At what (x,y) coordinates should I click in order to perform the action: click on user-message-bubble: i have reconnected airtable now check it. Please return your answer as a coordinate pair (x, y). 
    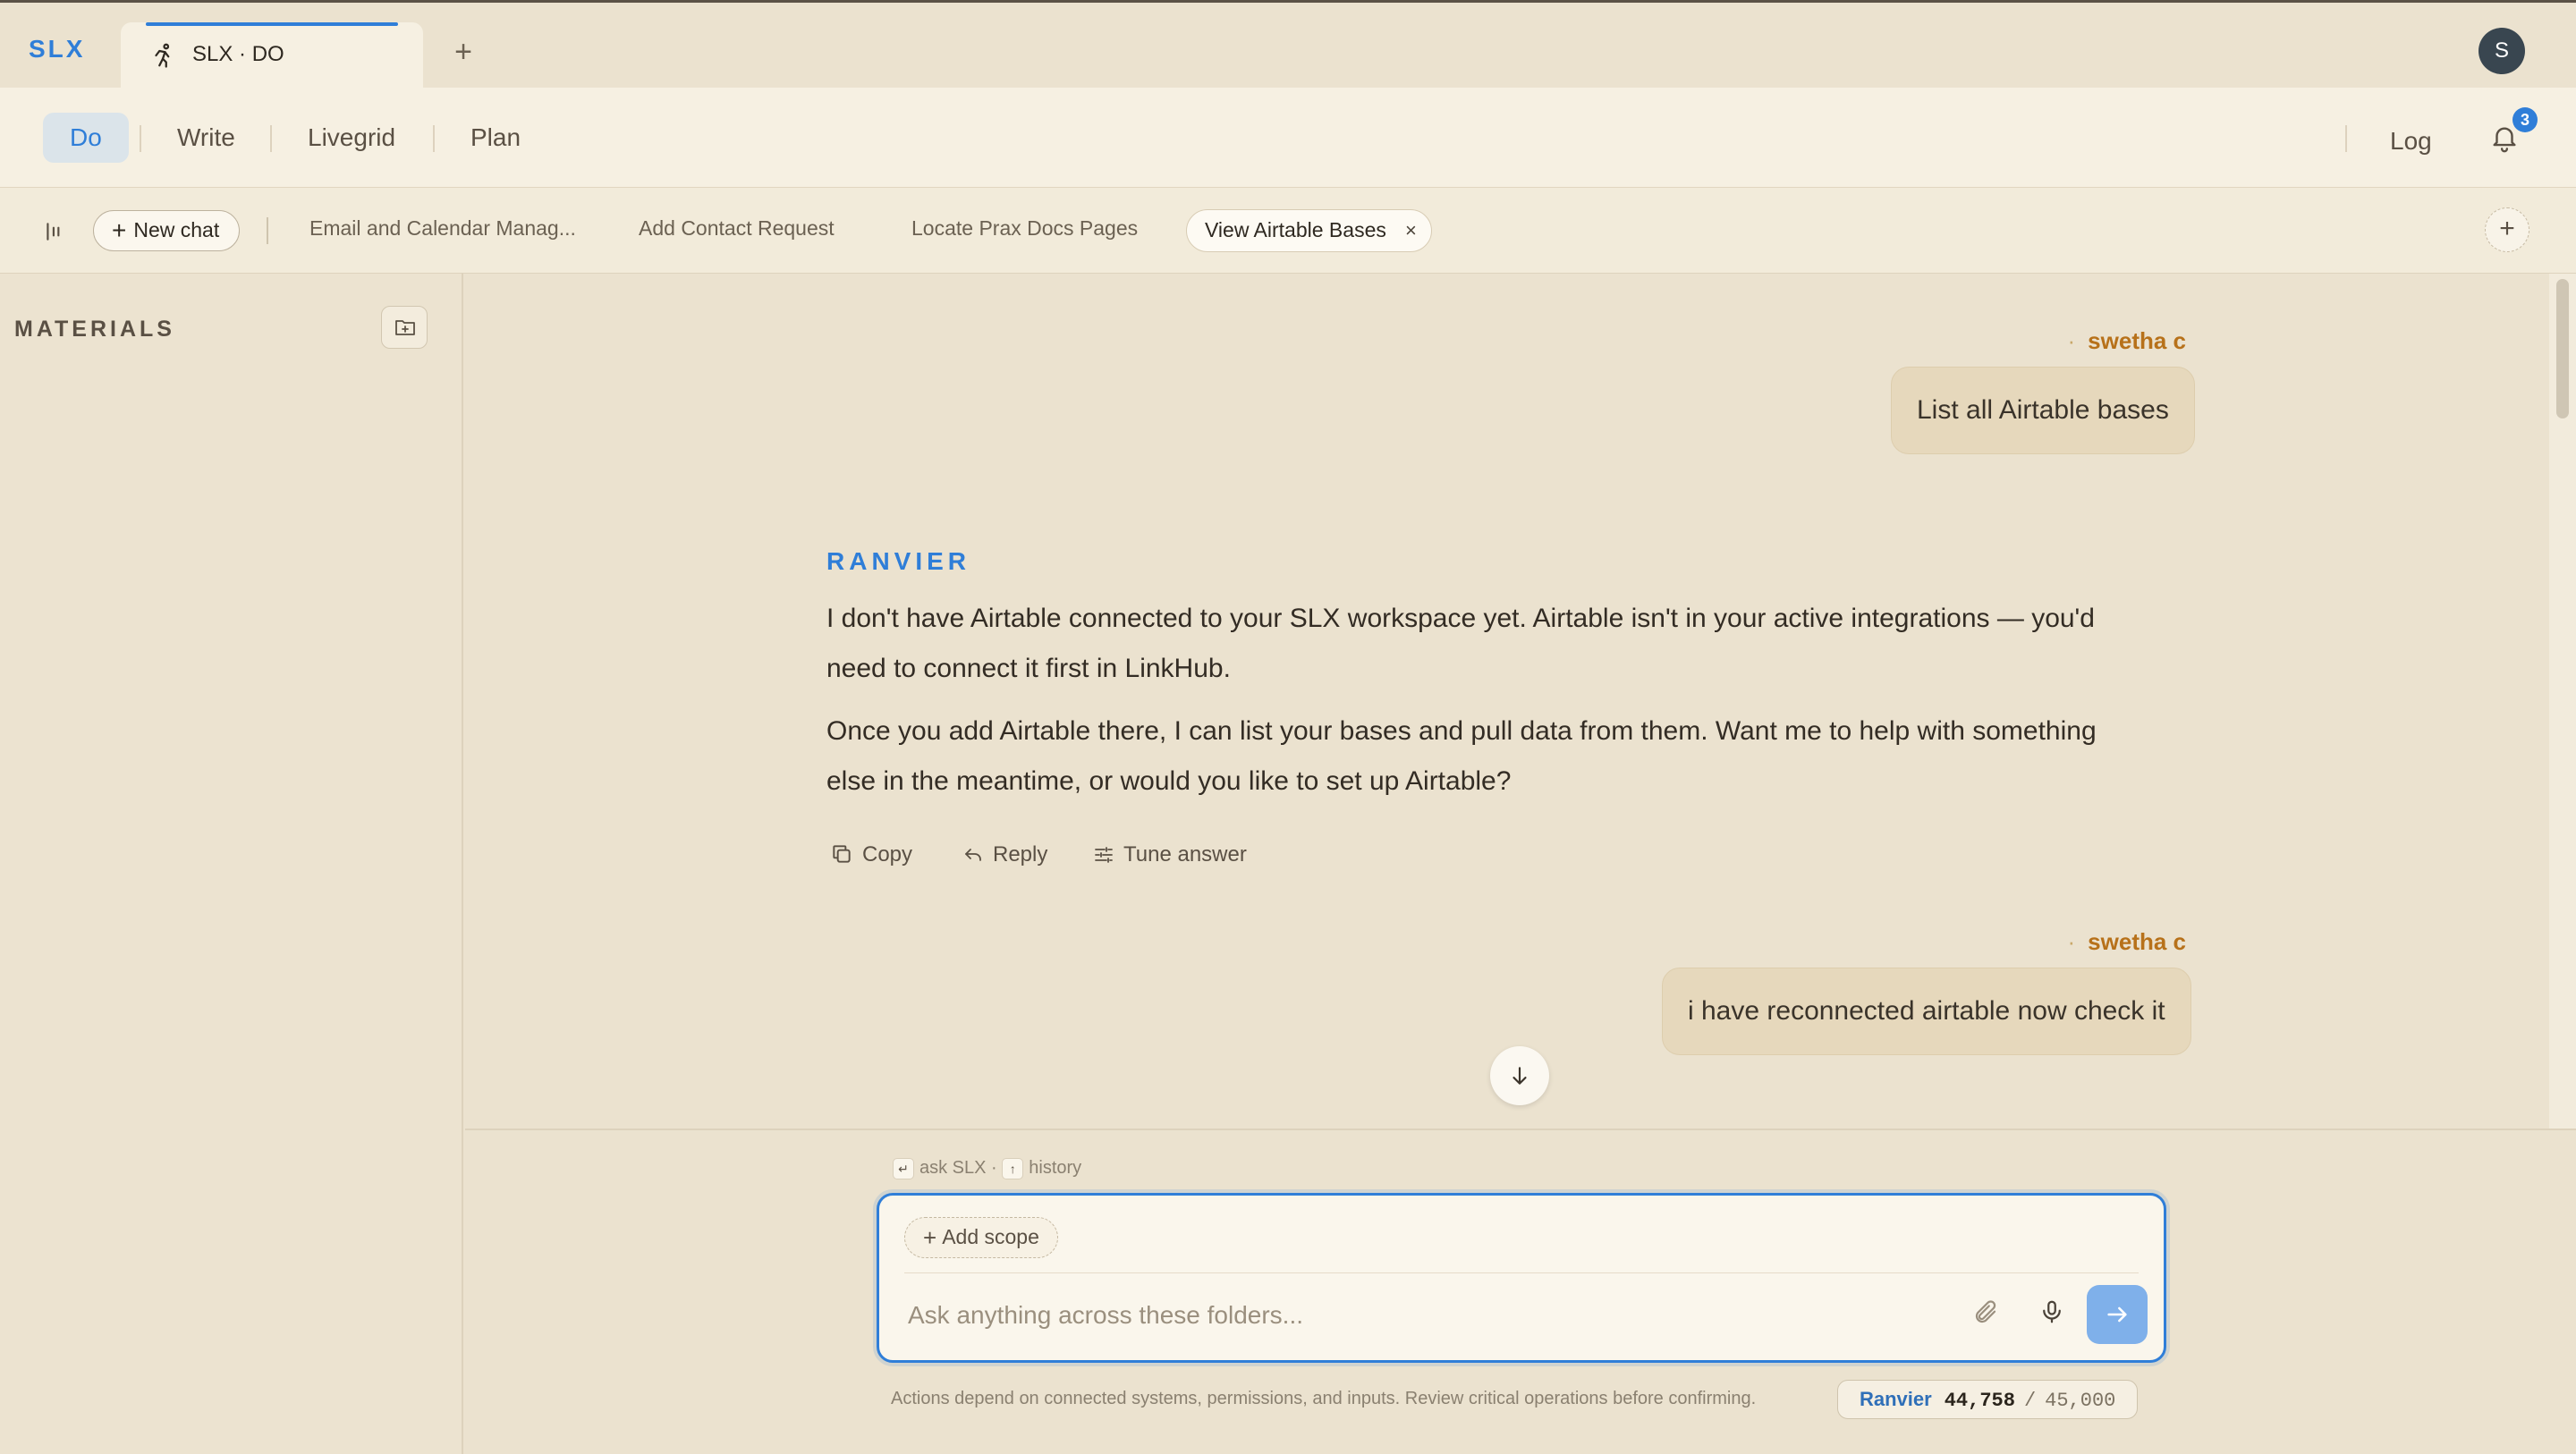
    Looking at the image, I should click on (1926, 1011).